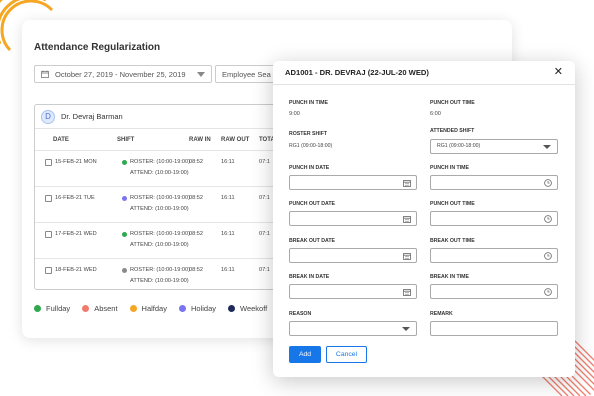 This screenshot has width=594, height=396. What do you see at coordinates (494, 255) in the screenshot?
I see `break-out-time-field` at bounding box center [494, 255].